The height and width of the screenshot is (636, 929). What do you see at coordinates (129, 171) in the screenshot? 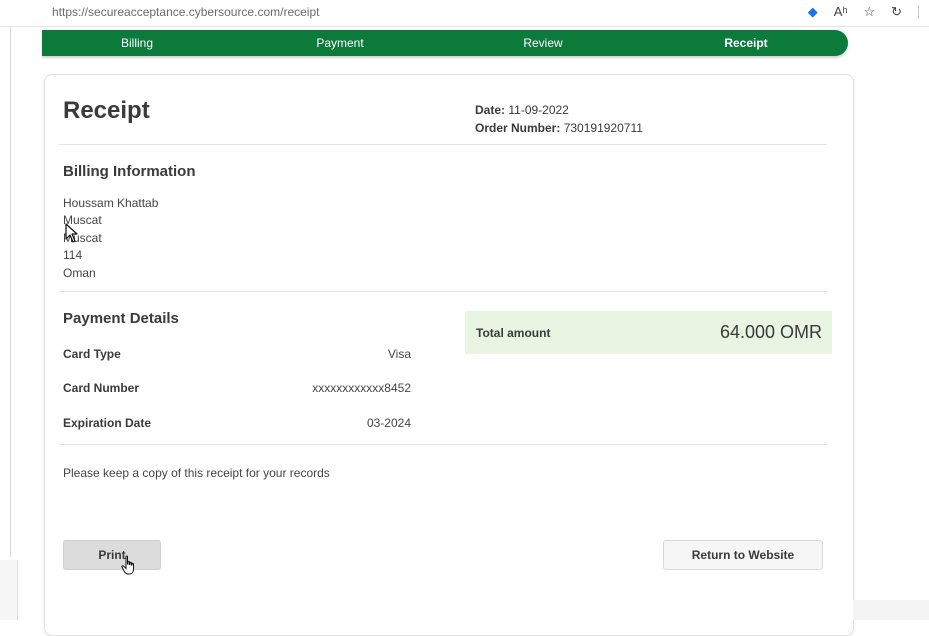
I see `billing-heading: Billing Information` at bounding box center [129, 171].